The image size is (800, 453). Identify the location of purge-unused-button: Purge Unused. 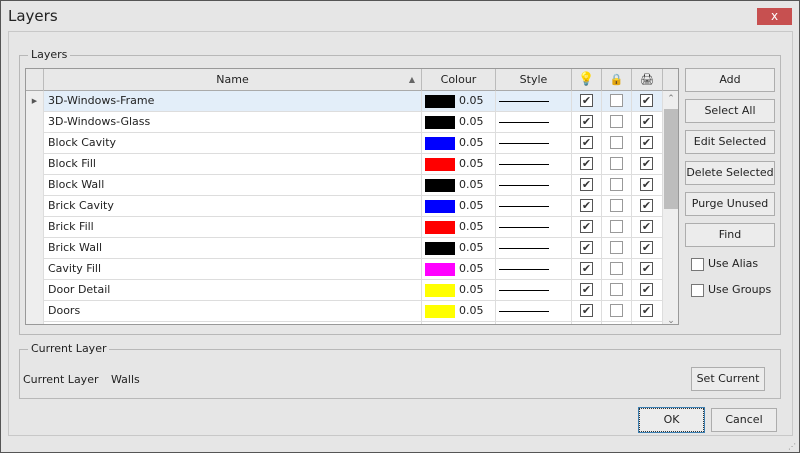
(730, 204).